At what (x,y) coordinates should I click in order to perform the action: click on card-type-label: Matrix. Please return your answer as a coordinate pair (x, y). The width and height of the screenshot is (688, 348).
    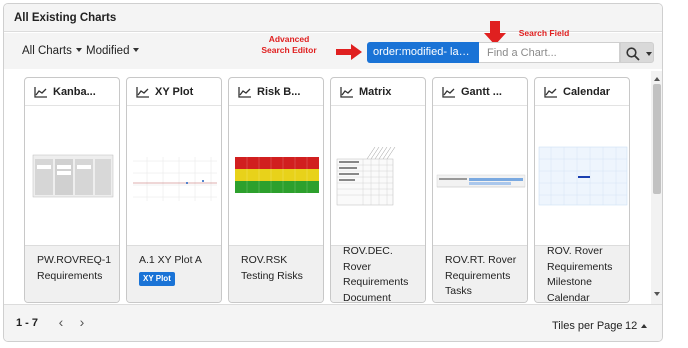
    Looking at the image, I should click on (375, 92).